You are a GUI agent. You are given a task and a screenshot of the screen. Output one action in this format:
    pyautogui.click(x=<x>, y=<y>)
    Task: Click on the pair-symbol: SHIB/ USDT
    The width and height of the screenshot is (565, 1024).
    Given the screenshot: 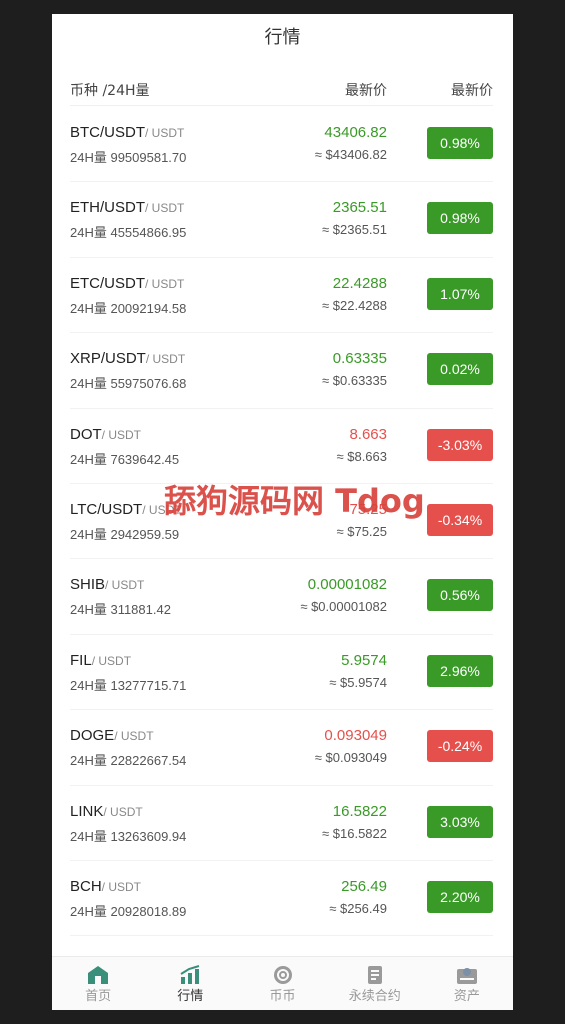 What is the action you would take?
    pyautogui.click(x=107, y=584)
    